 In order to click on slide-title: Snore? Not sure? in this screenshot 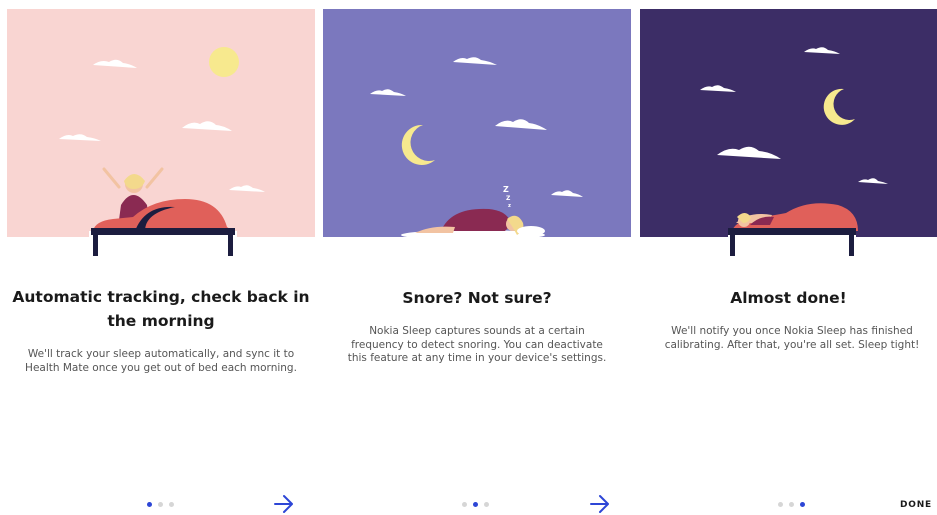, I will do `click(477, 298)`.